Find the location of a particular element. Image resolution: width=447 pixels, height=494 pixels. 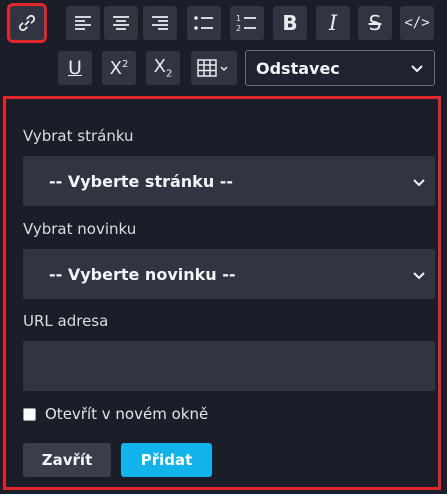

svg-text: 2 is located at coordinates (238, 28).